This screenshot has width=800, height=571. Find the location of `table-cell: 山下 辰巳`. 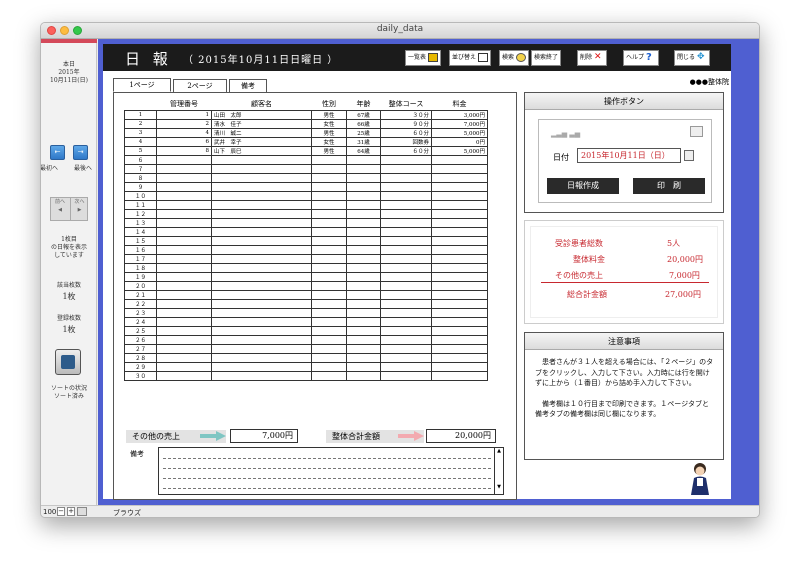

table-cell: 山下 辰巳 is located at coordinates (261, 150).